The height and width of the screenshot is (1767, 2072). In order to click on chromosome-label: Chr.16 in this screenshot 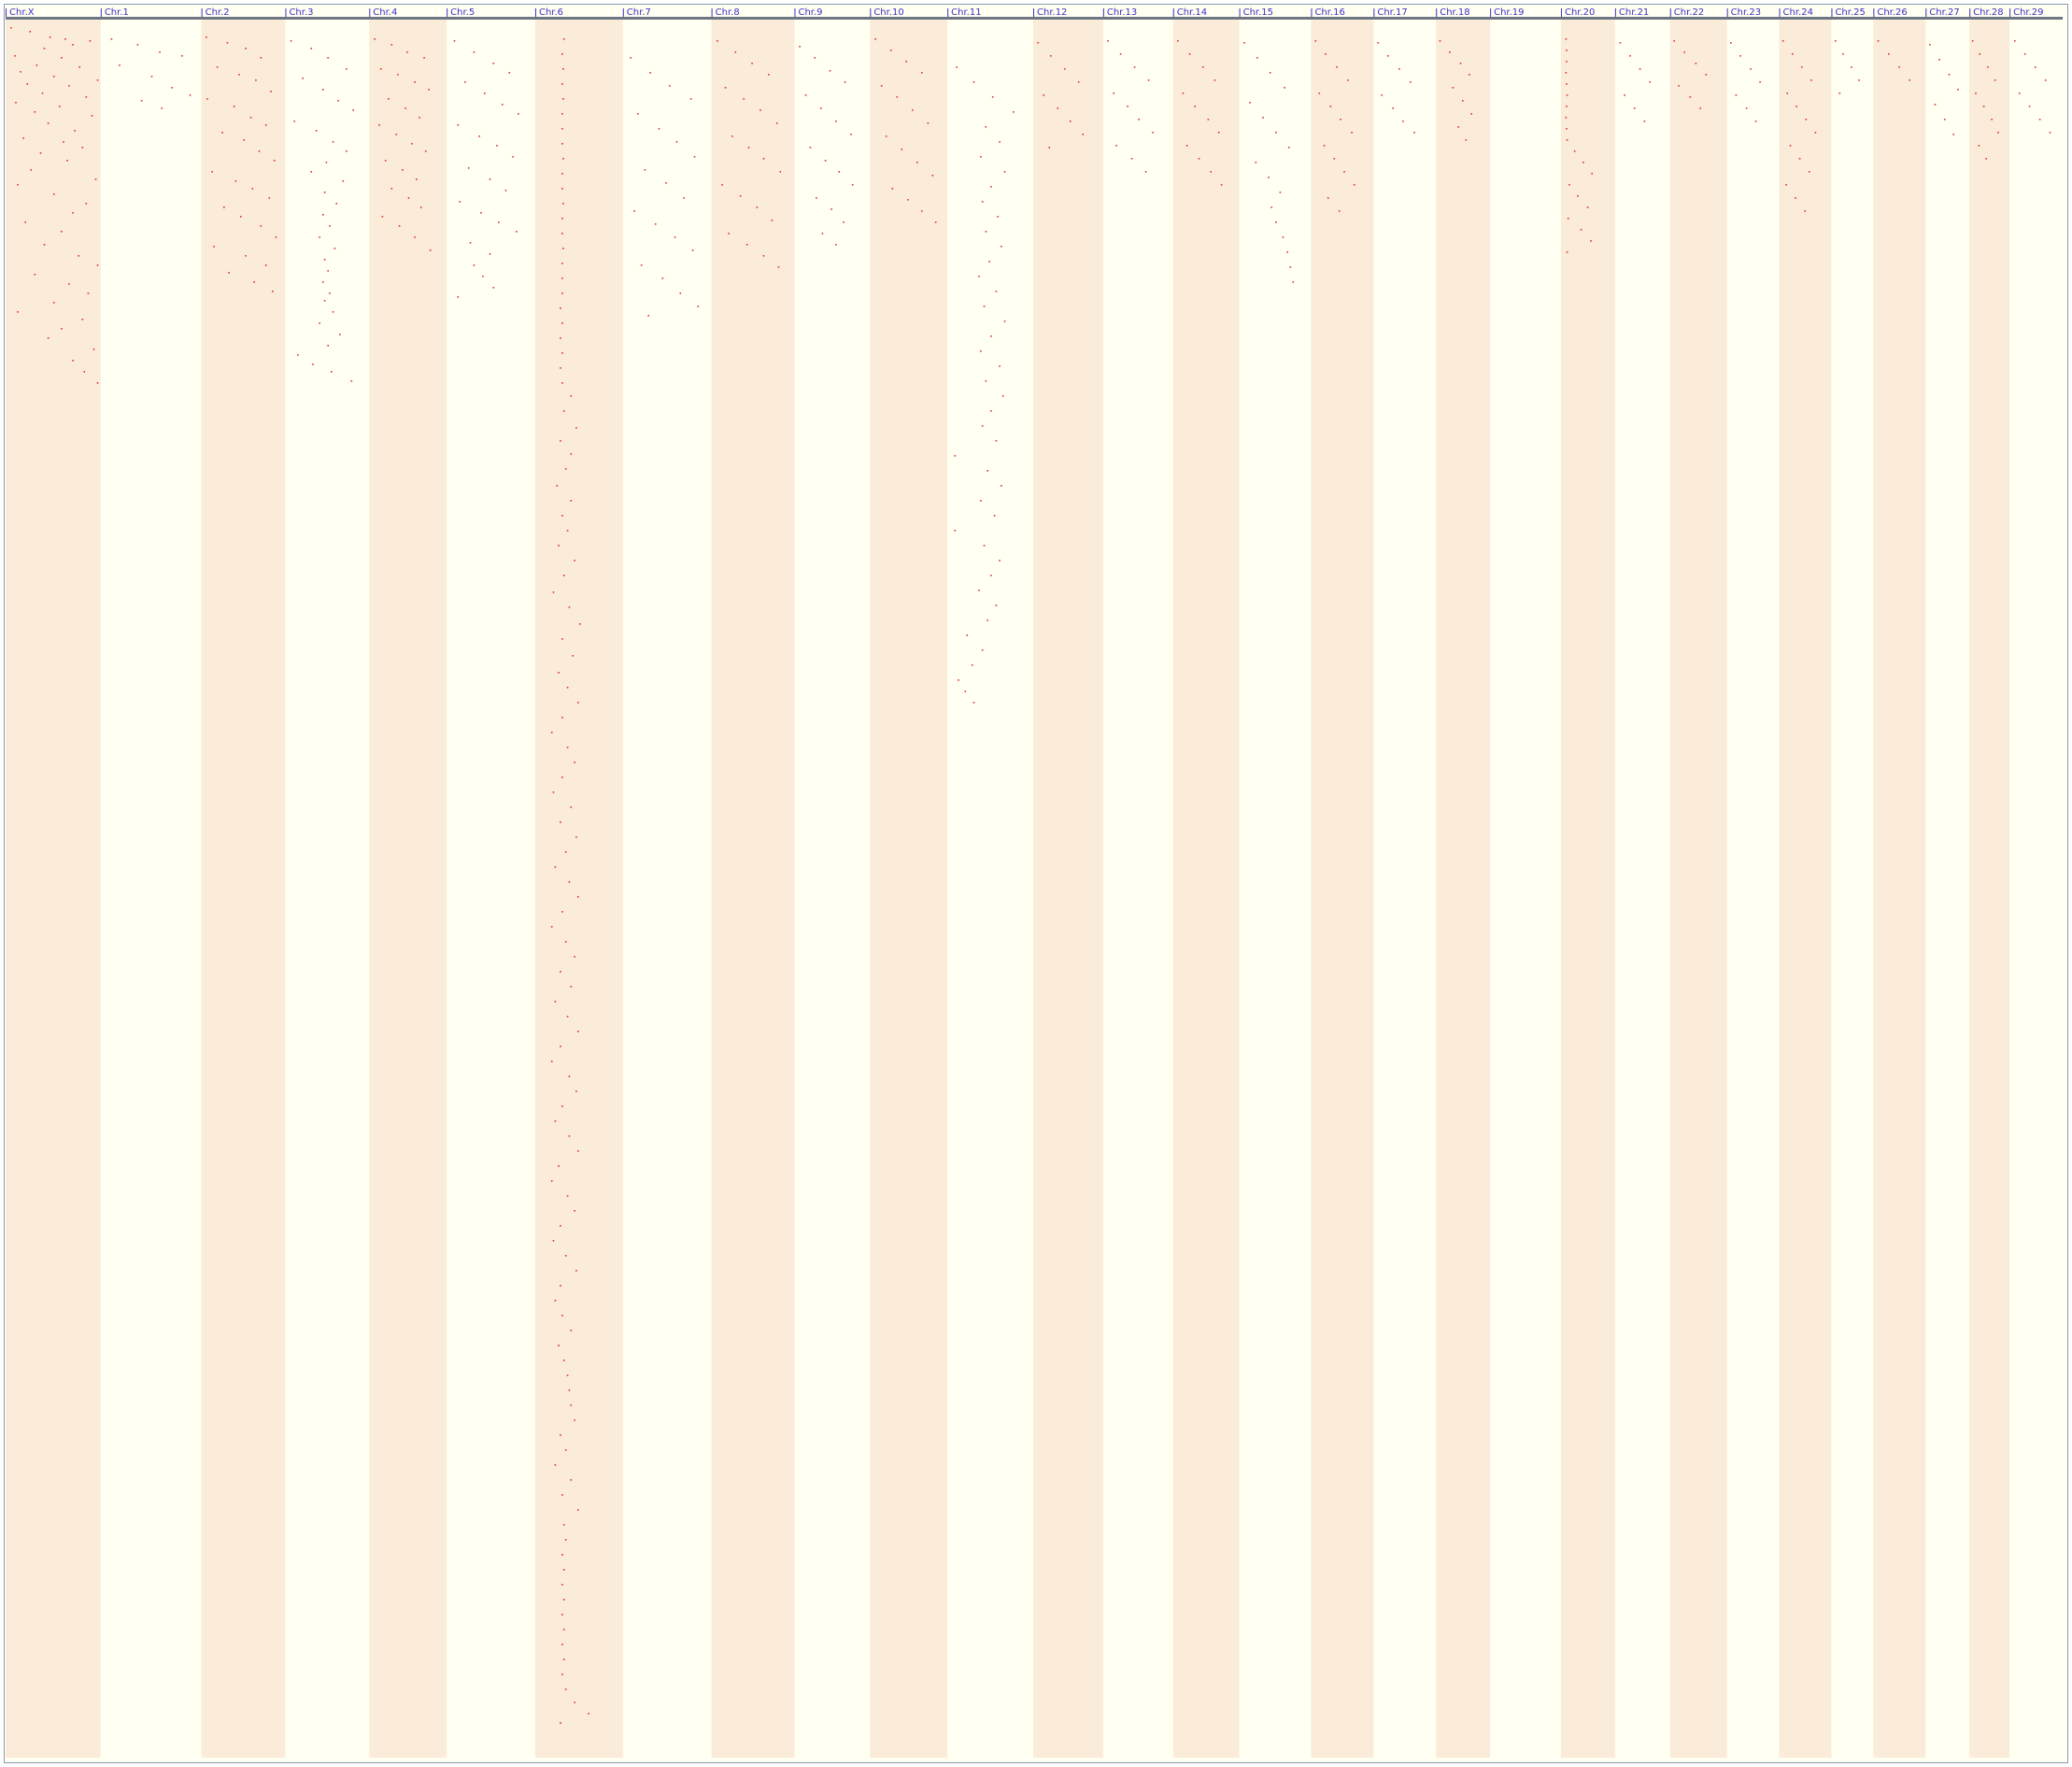, I will do `click(1329, 12)`.